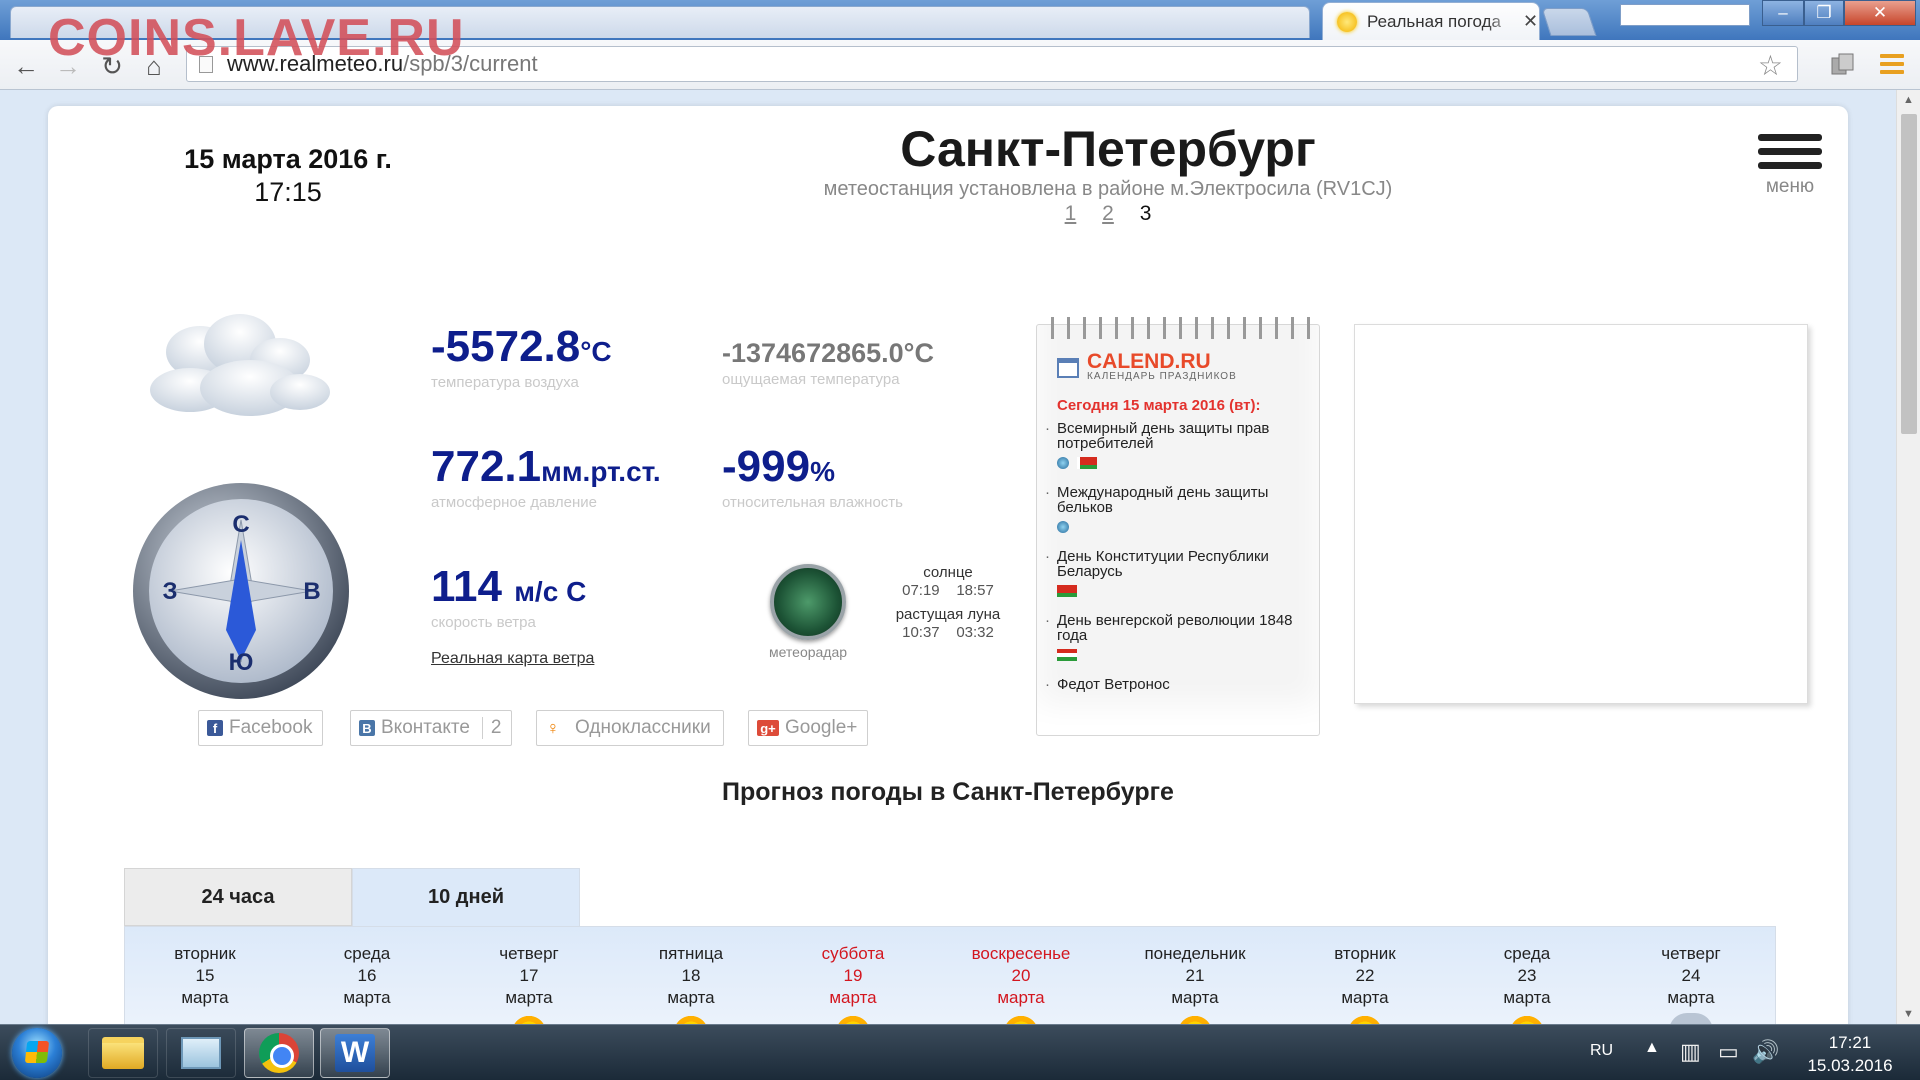 The width and height of the screenshot is (1920, 1080). Describe the element at coordinates (1365, 983) in the screenshot. I see `forecast-day: вторник 22 марта` at that location.